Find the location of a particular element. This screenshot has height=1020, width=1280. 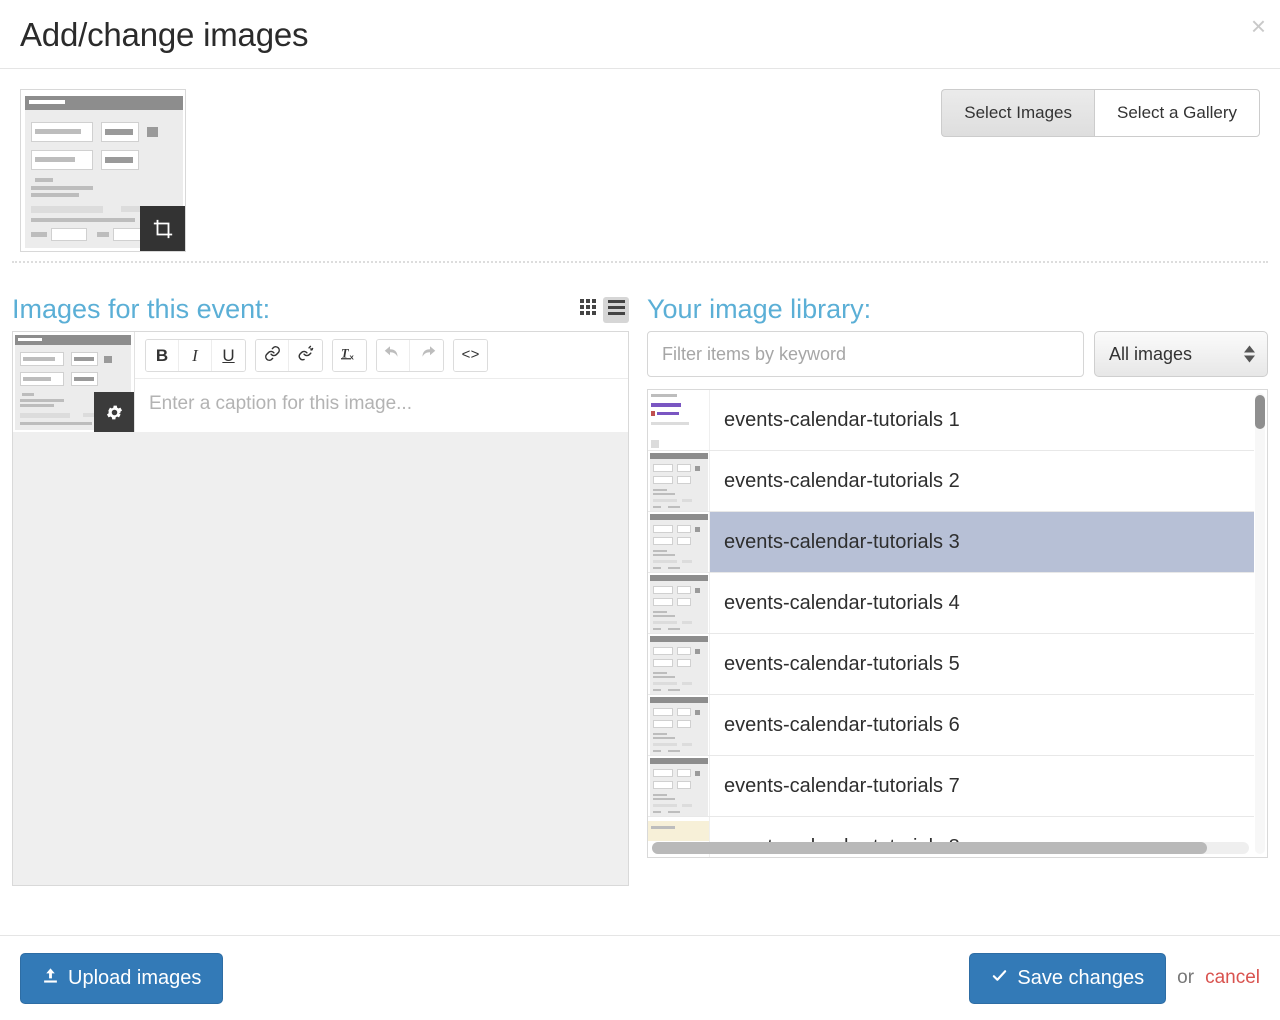

redo-icon is located at coordinates (427, 355).